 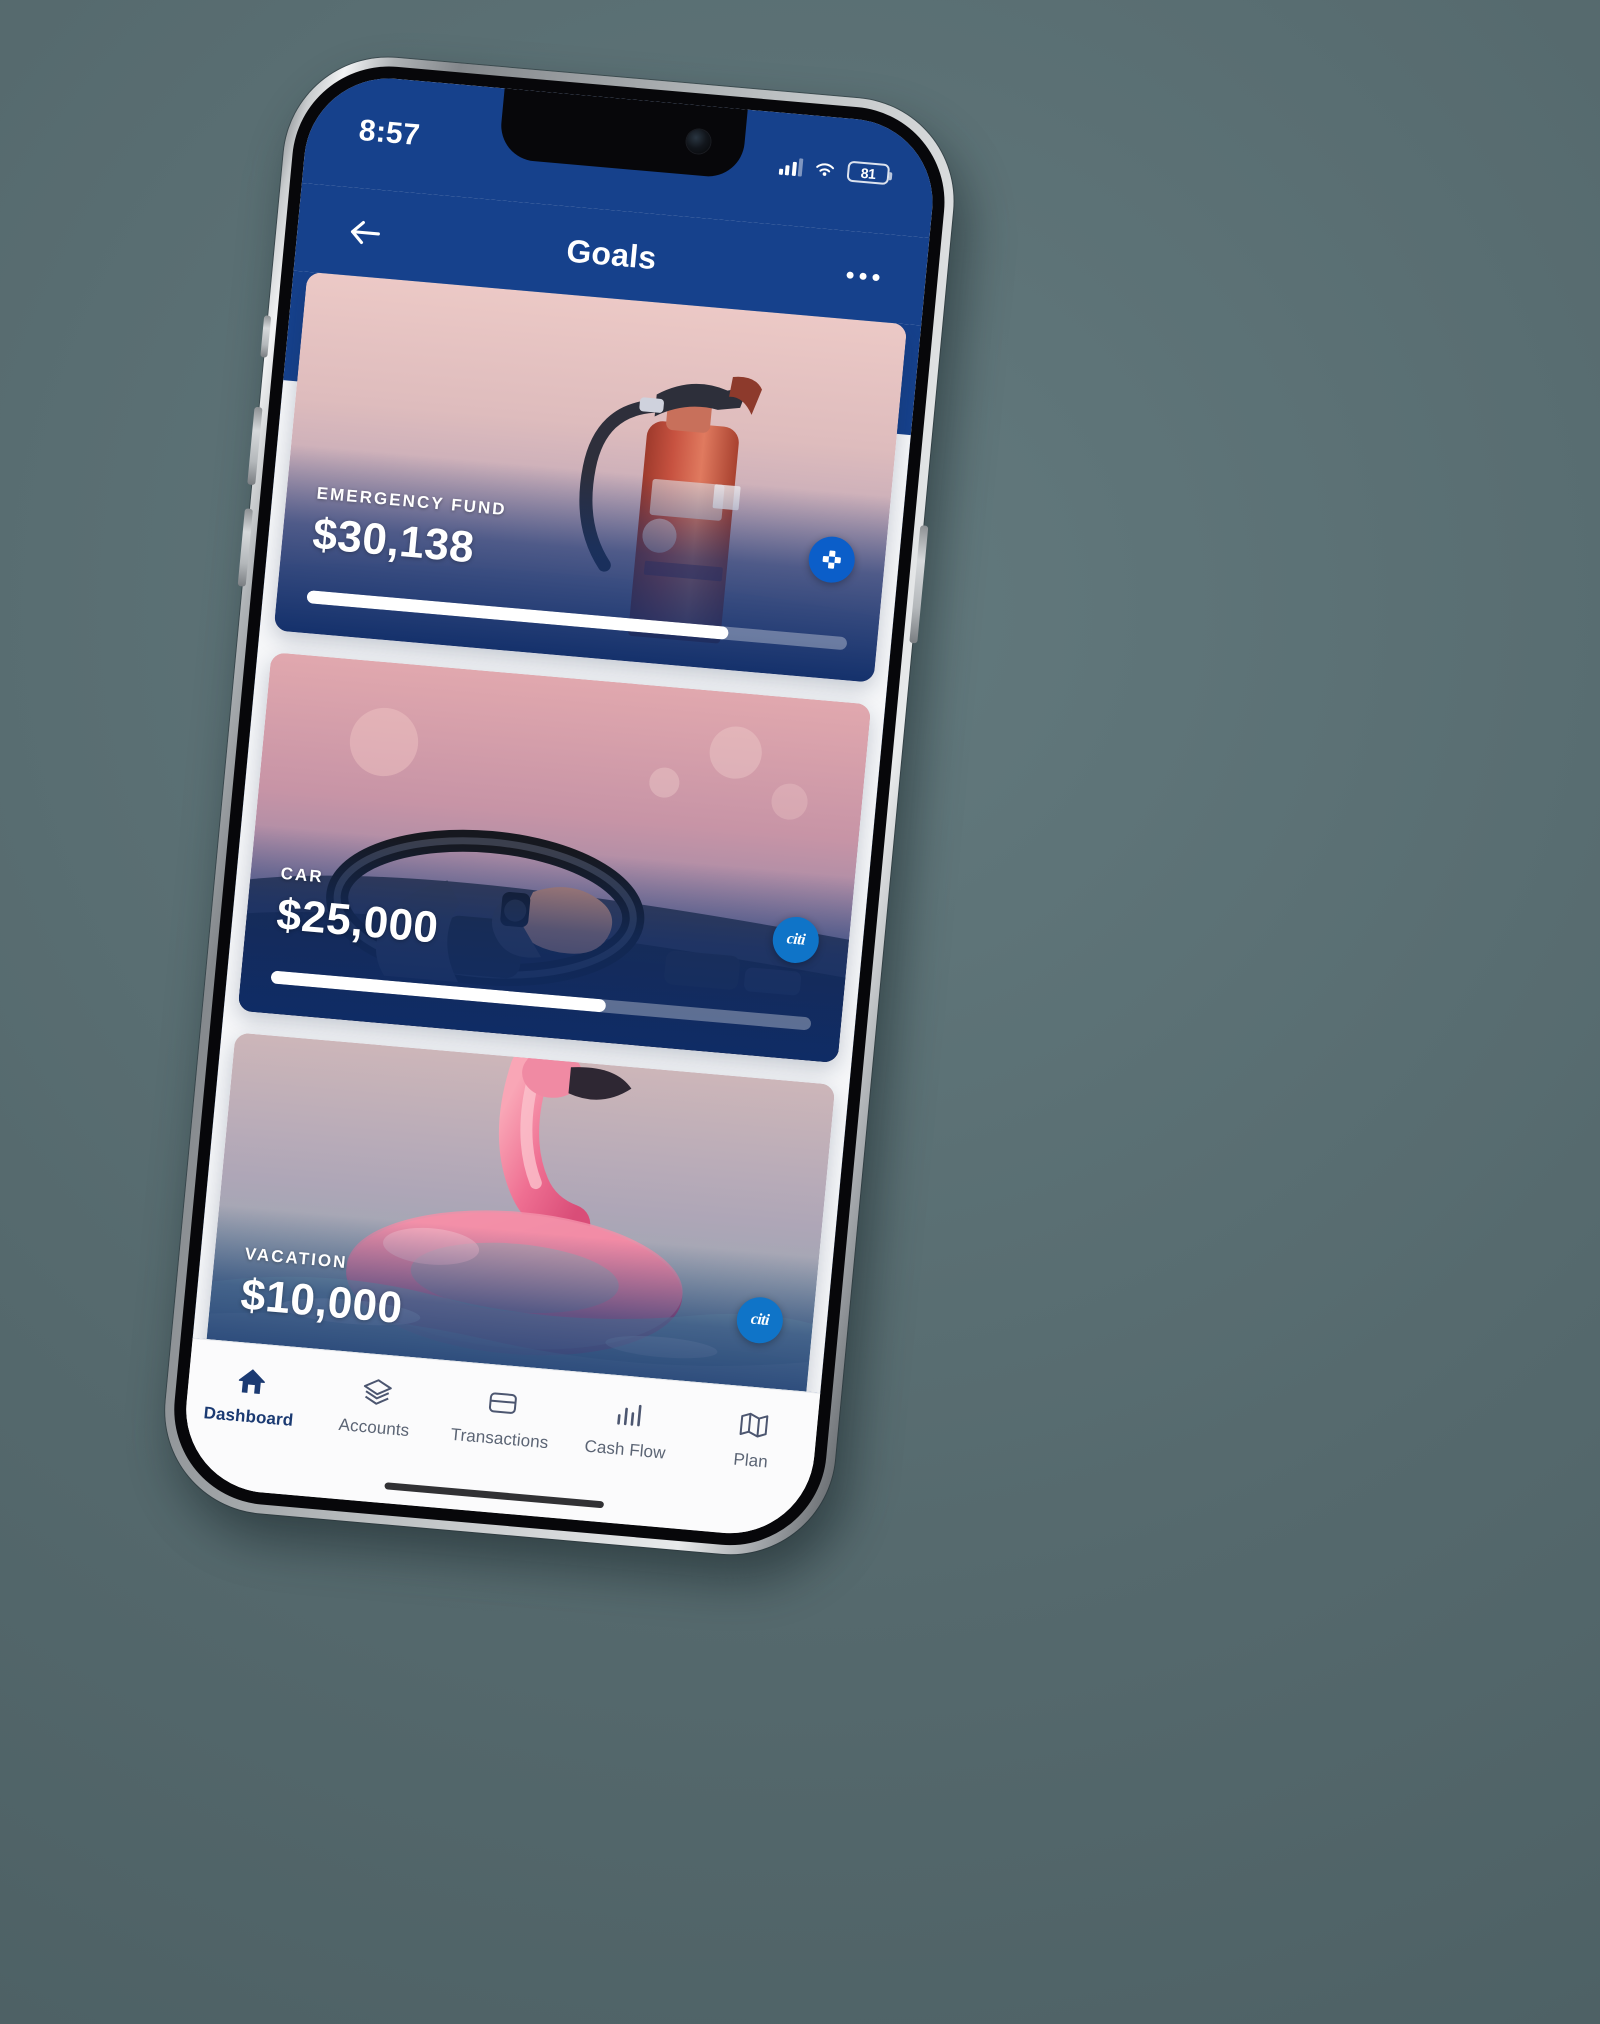 What do you see at coordinates (628, 1414) in the screenshot?
I see `bar-chart-icon` at bounding box center [628, 1414].